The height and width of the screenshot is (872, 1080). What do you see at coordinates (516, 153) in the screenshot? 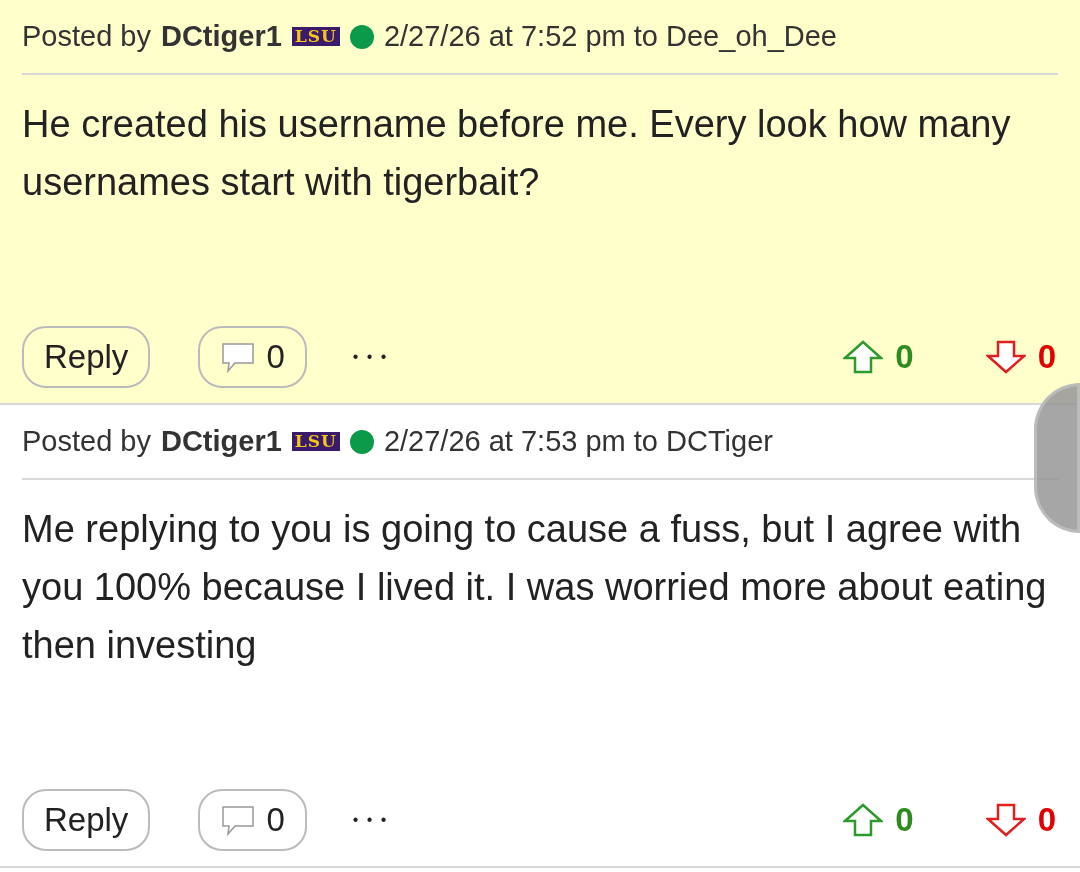
I see `post-body: He created his username before me. Every look how many usernames start with tigerbait?` at bounding box center [516, 153].